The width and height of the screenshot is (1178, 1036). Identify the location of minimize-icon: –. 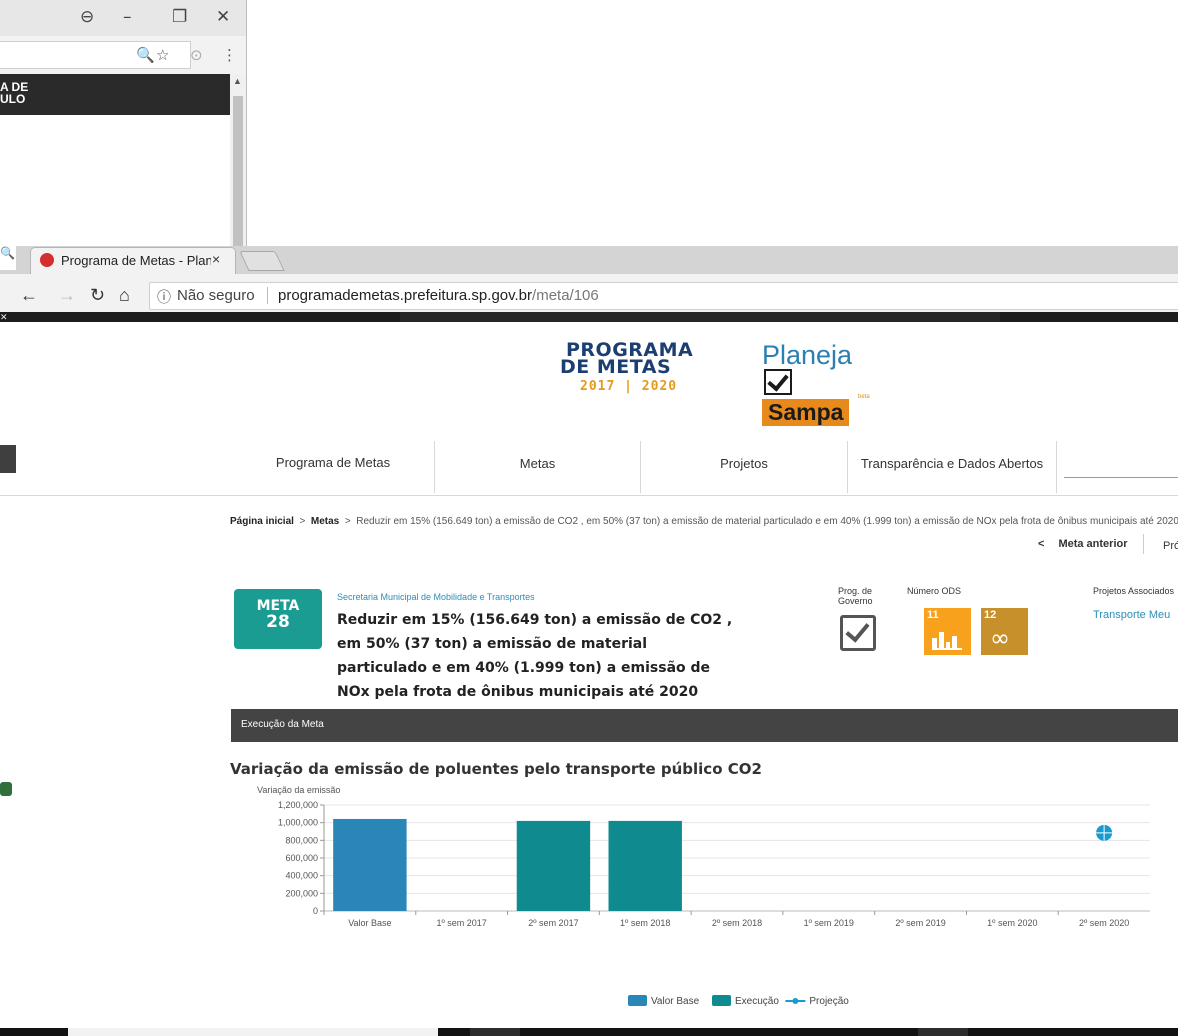
(127, 17).